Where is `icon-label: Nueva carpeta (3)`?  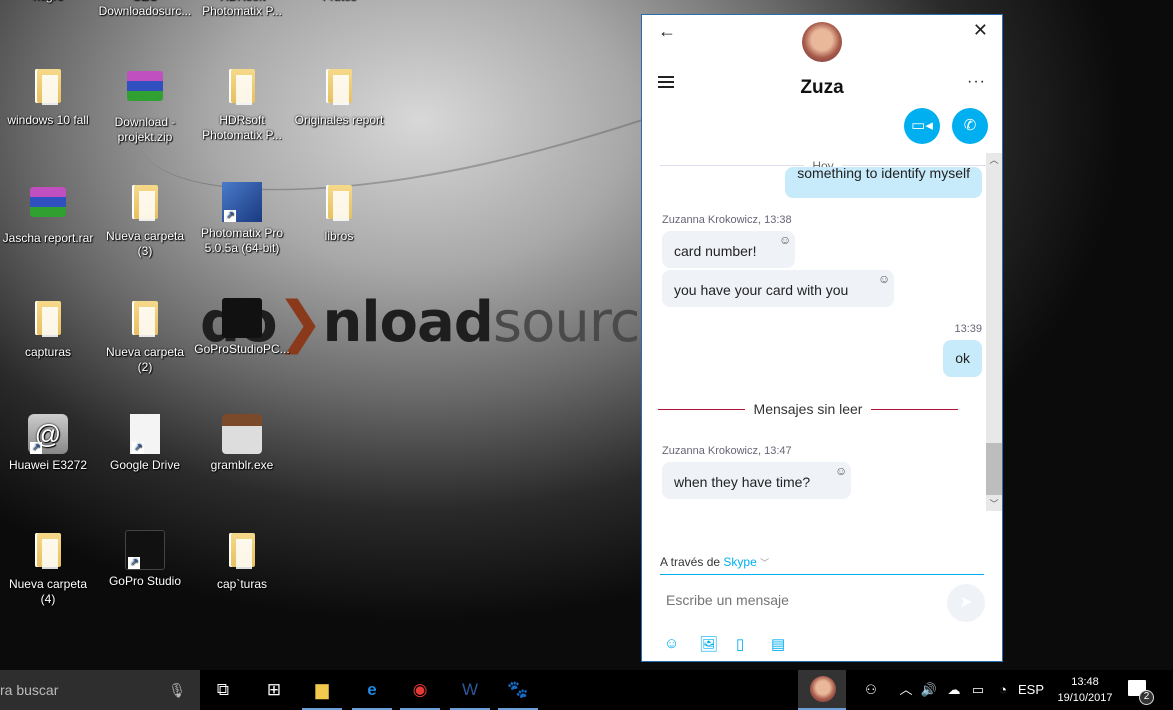 icon-label: Nueva carpeta (3) is located at coordinates (145, 243).